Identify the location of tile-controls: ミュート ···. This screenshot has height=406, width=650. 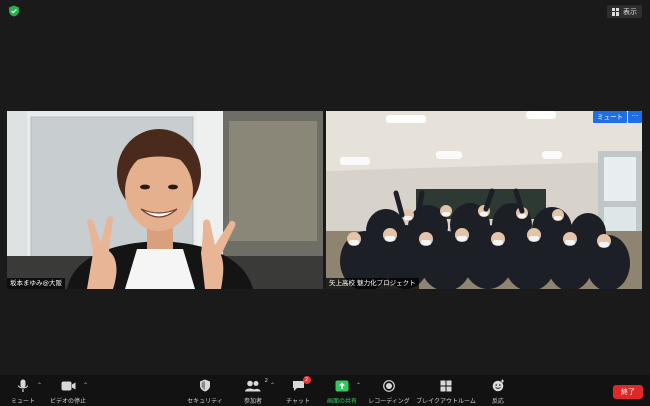
(617, 117).